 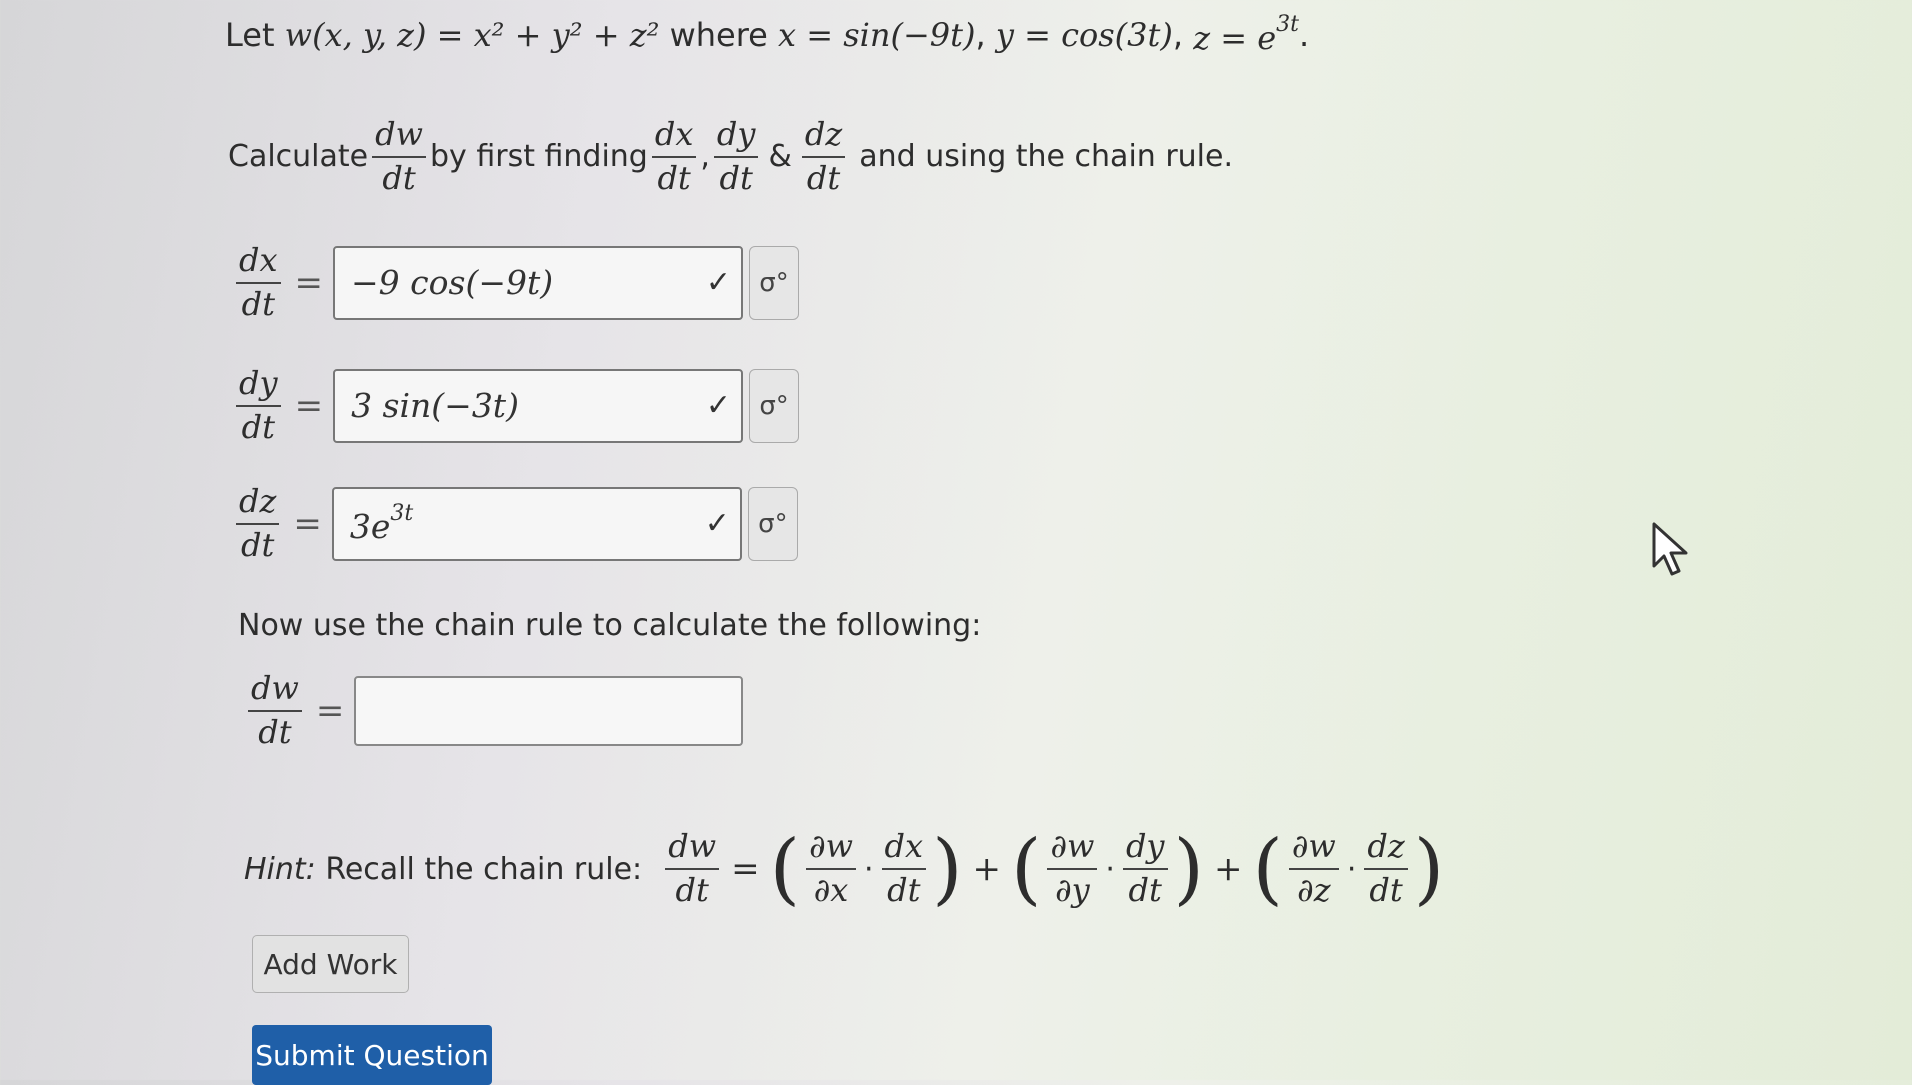 What do you see at coordinates (452, 283) in the screenshot?
I see `dx-dt-value: −9 cos(−9t)` at bounding box center [452, 283].